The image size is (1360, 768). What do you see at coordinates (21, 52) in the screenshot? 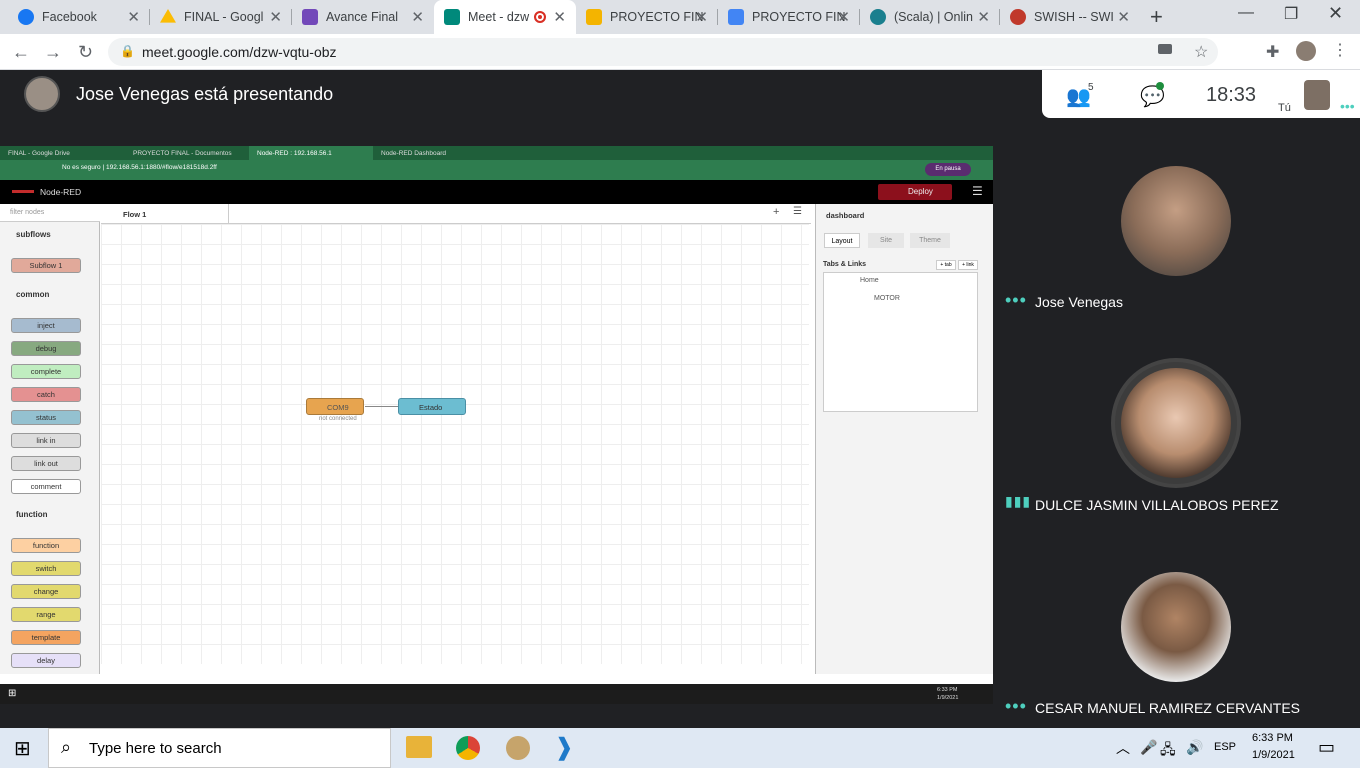
I see `back-icon: ←` at bounding box center [21, 52].